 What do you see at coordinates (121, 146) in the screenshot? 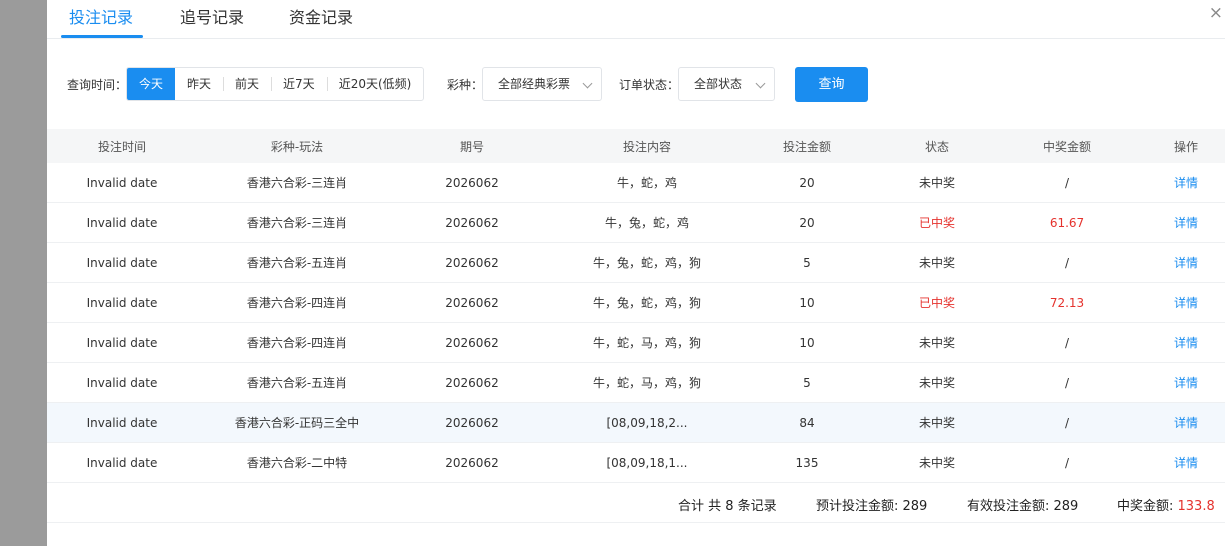
I see `header-bet-time: 投注时间` at bounding box center [121, 146].